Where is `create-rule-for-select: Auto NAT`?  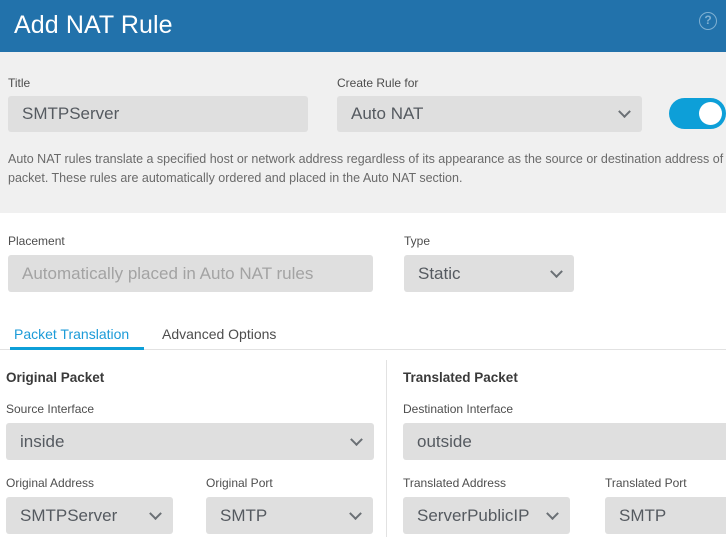 create-rule-for-select: Auto NAT is located at coordinates (489, 114).